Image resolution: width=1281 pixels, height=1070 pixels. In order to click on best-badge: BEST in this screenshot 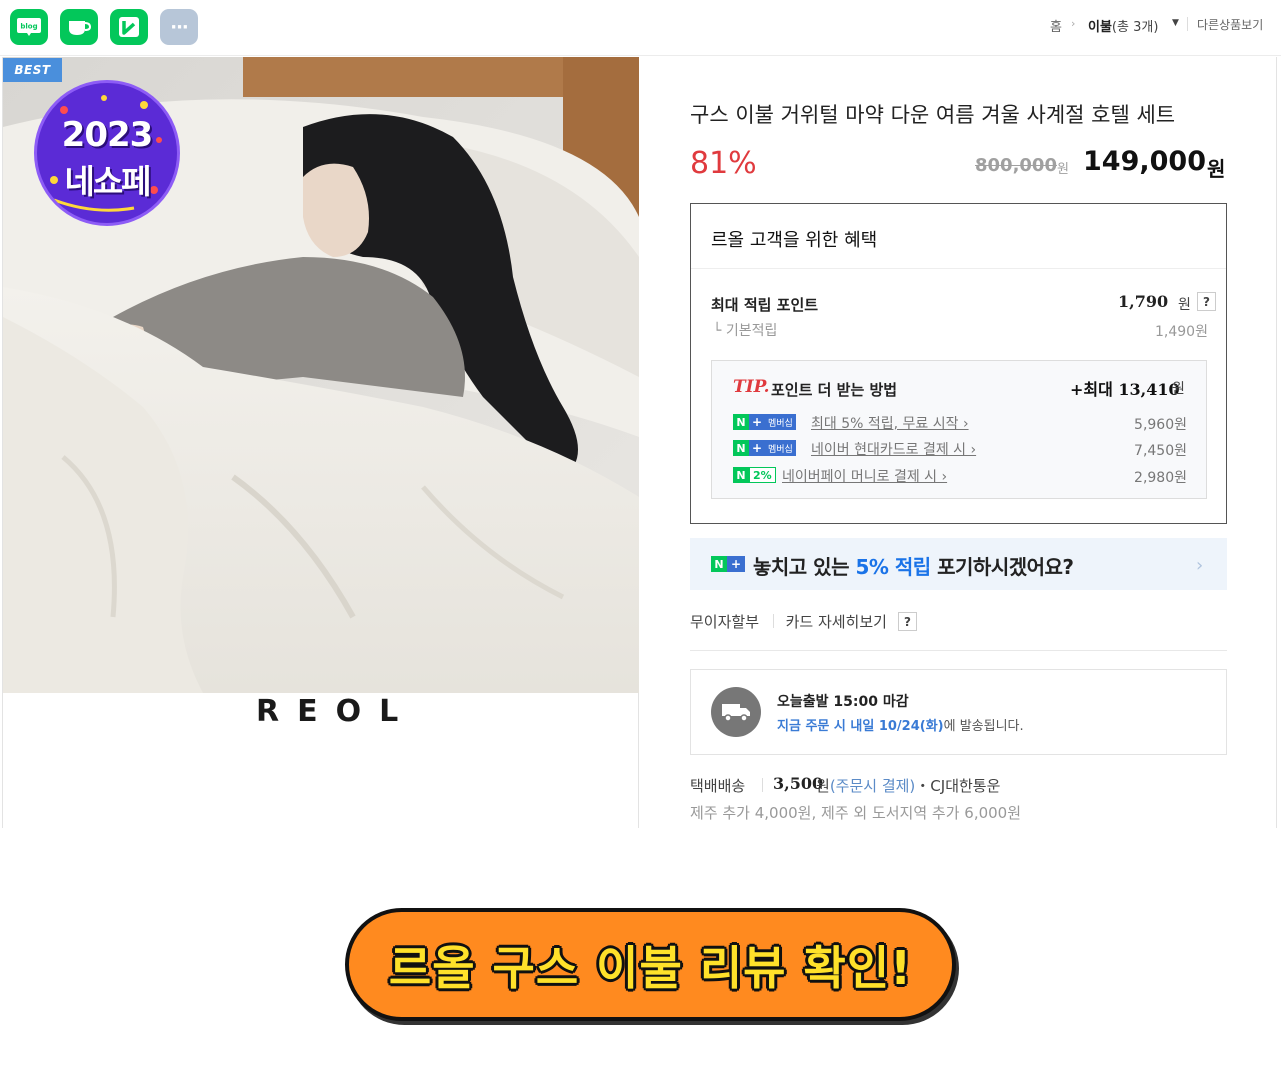, I will do `click(32, 70)`.